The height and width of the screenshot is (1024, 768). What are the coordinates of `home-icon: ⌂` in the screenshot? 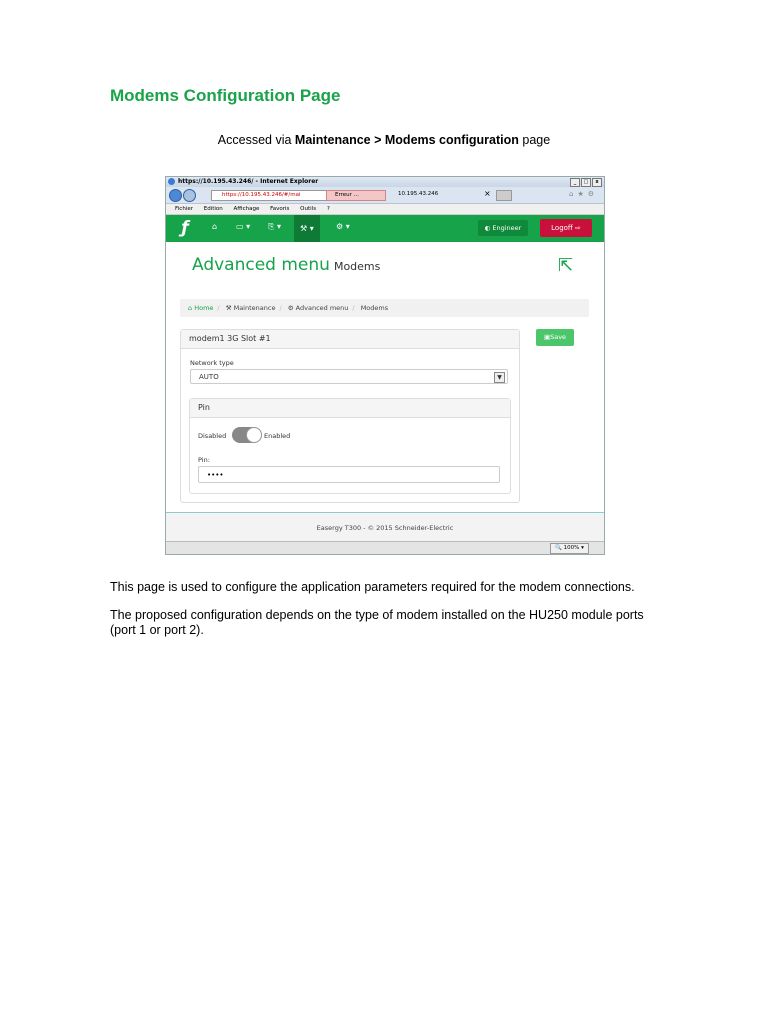 It's located at (214, 226).